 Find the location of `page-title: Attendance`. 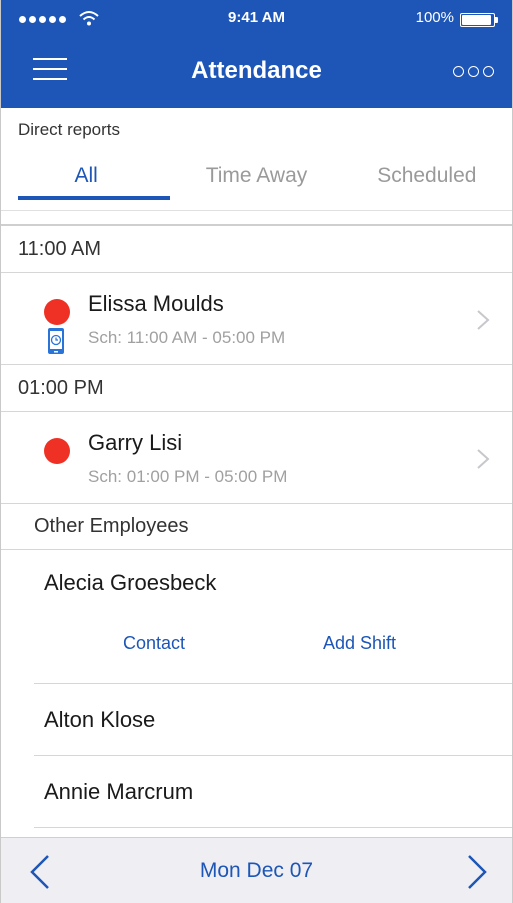

page-title: Attendance is located at coordinates (256, 70).